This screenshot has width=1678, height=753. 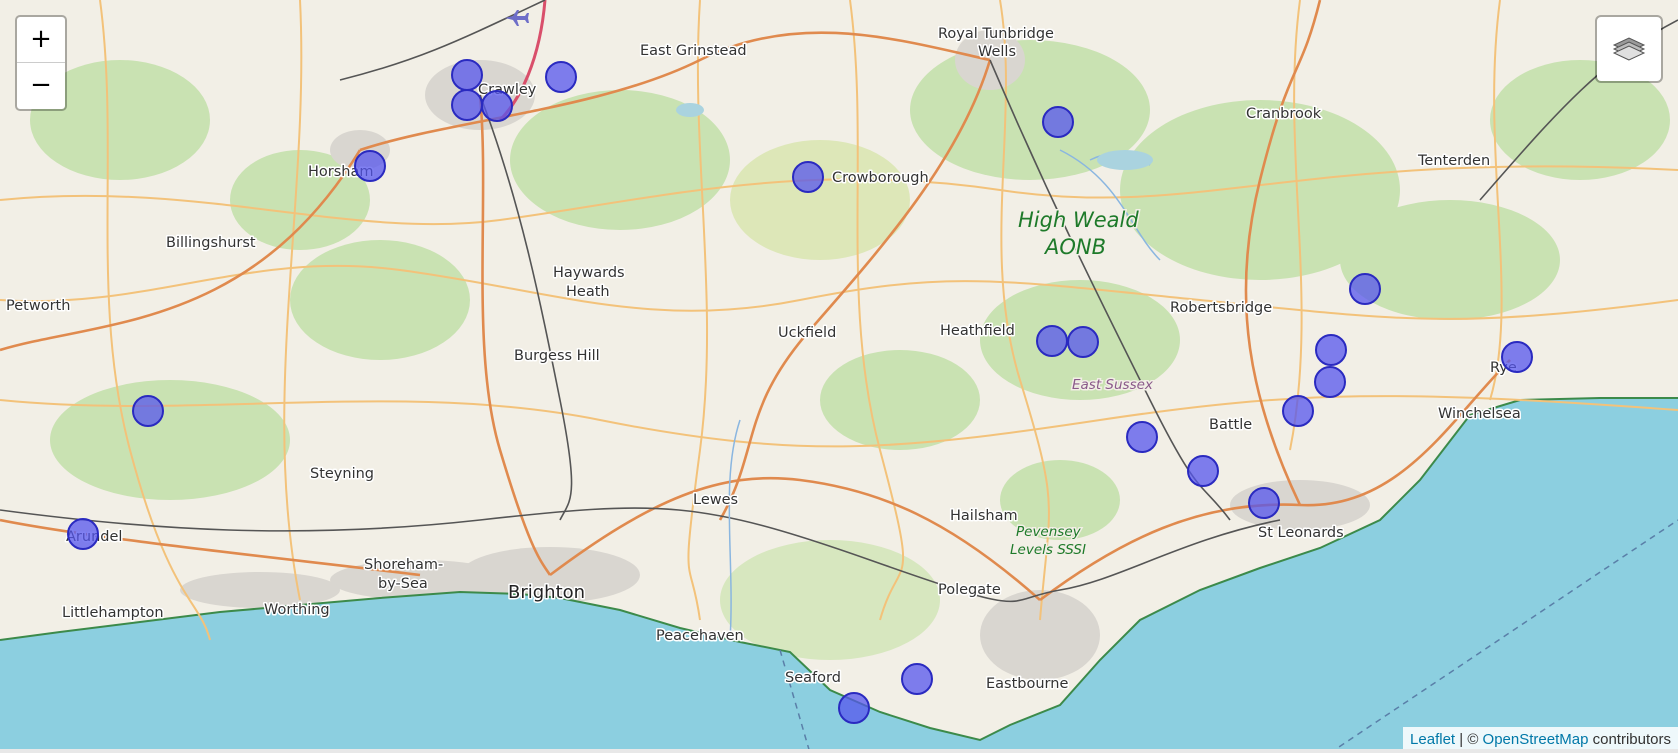 I want to click on label-battle: Battle, so click(x=1230, y=425).